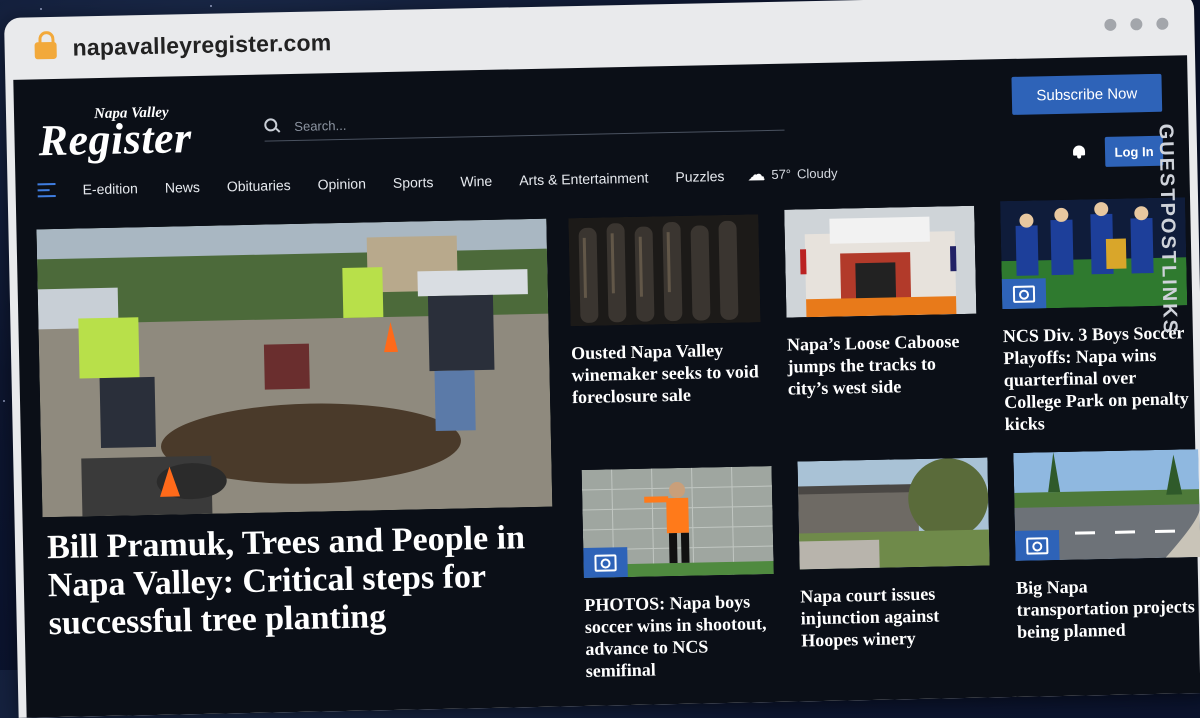  Describe the element at coordinates (341, 183) in the screenshot. I see `nav-item-opinion: Opinion` at that location.